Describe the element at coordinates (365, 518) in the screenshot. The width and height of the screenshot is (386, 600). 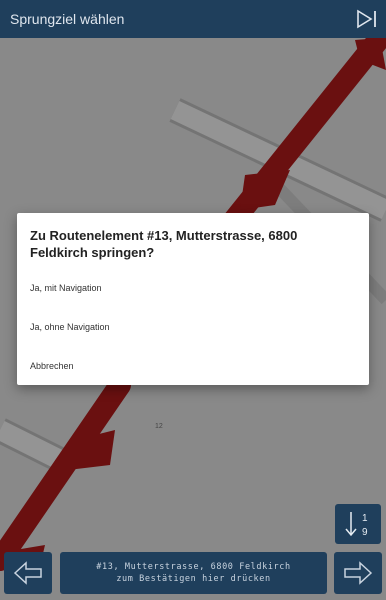
I see `sort-label-top: 1` at that location.